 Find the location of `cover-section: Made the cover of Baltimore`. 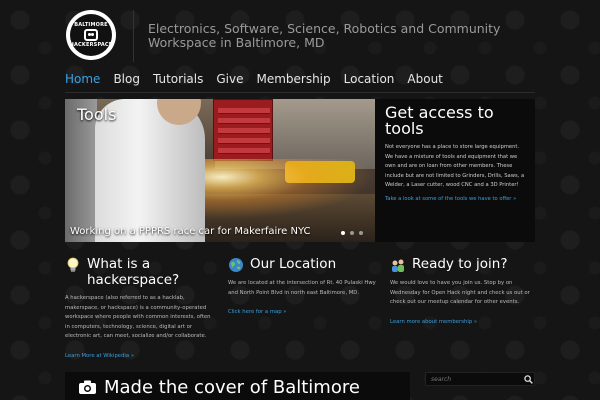

cover-section: Made the cover of Baltimore is located at coordinates (237, 386).